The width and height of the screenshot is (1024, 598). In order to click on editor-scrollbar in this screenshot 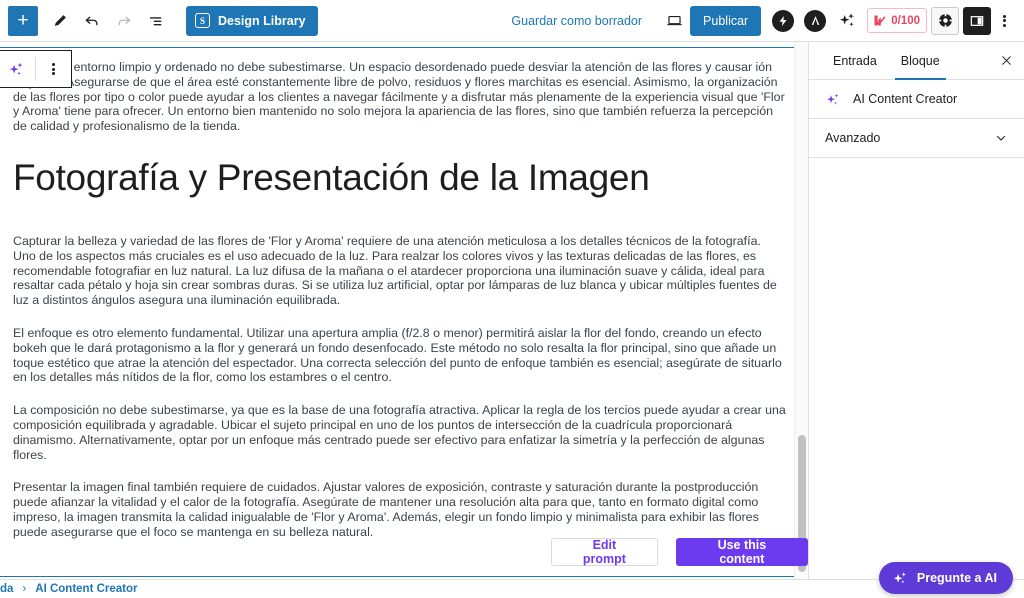, I will do `click(801, 310)`.